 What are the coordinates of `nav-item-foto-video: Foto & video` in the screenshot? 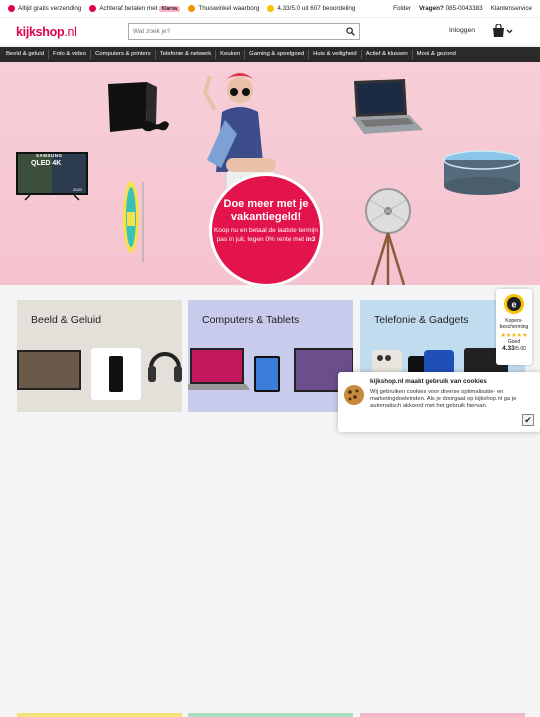 It's located at (70, 54).